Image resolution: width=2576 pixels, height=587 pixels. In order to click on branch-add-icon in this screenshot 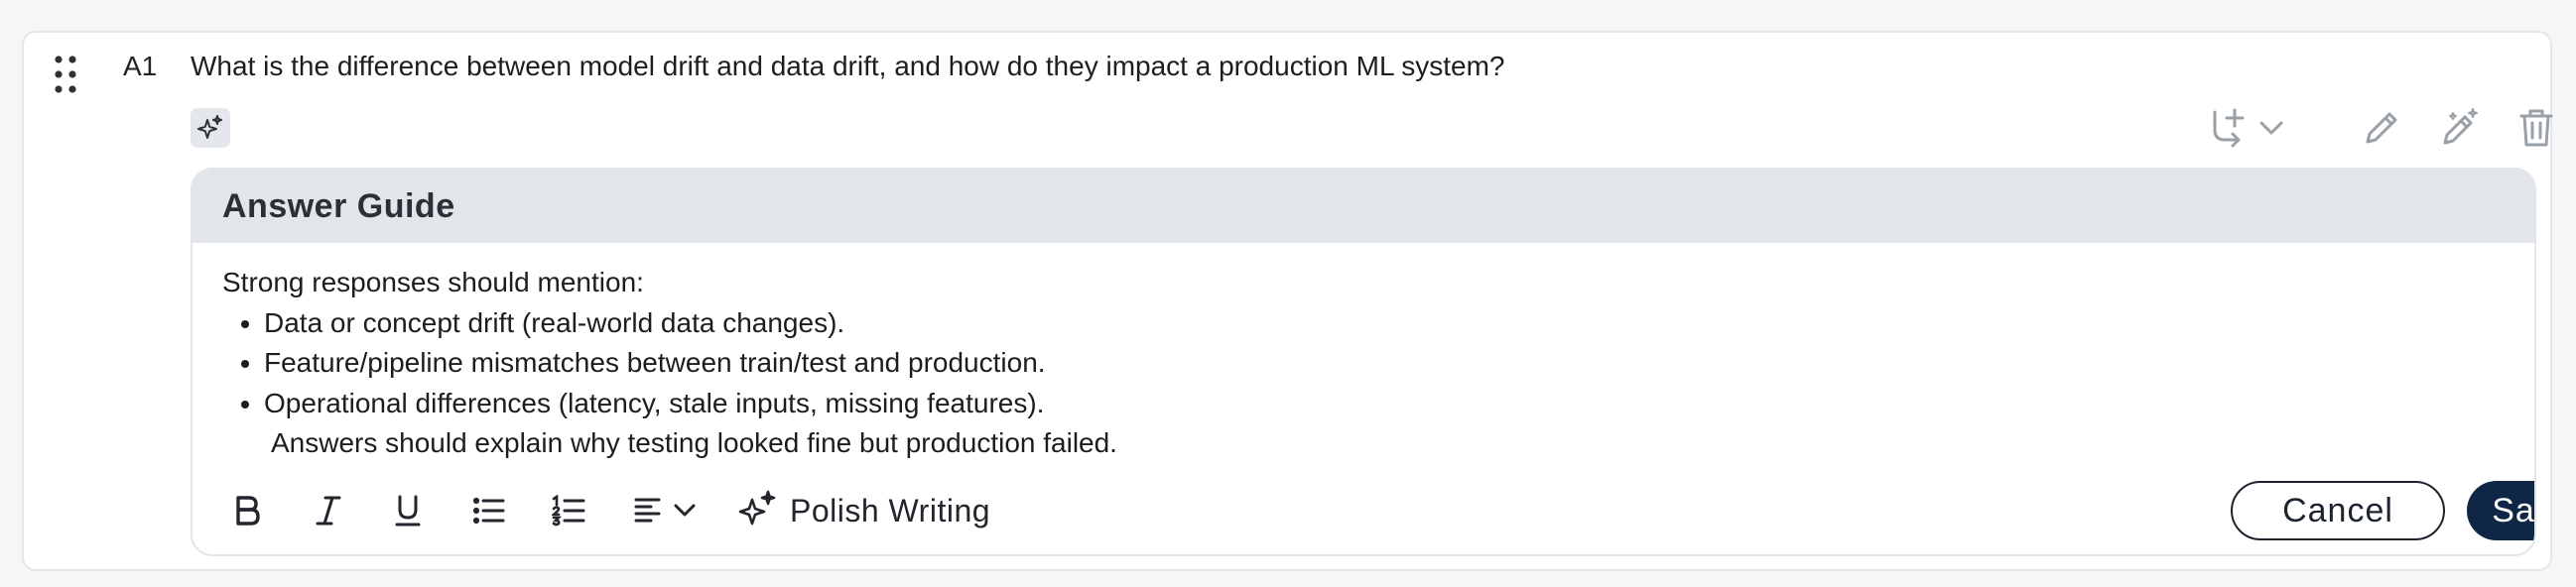, I will do `click(2231, 128)`.